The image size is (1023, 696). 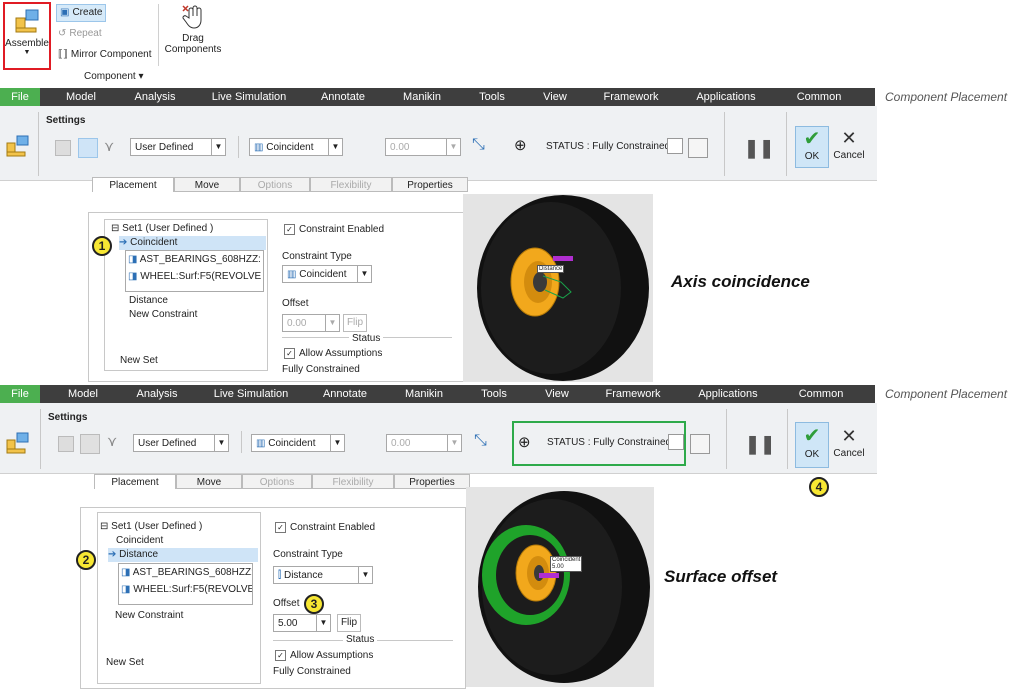 What do you see at coordinates (187, 541) in the screenshot?
I see `coincident-row: Coincident` at bounding box center [187, 541].